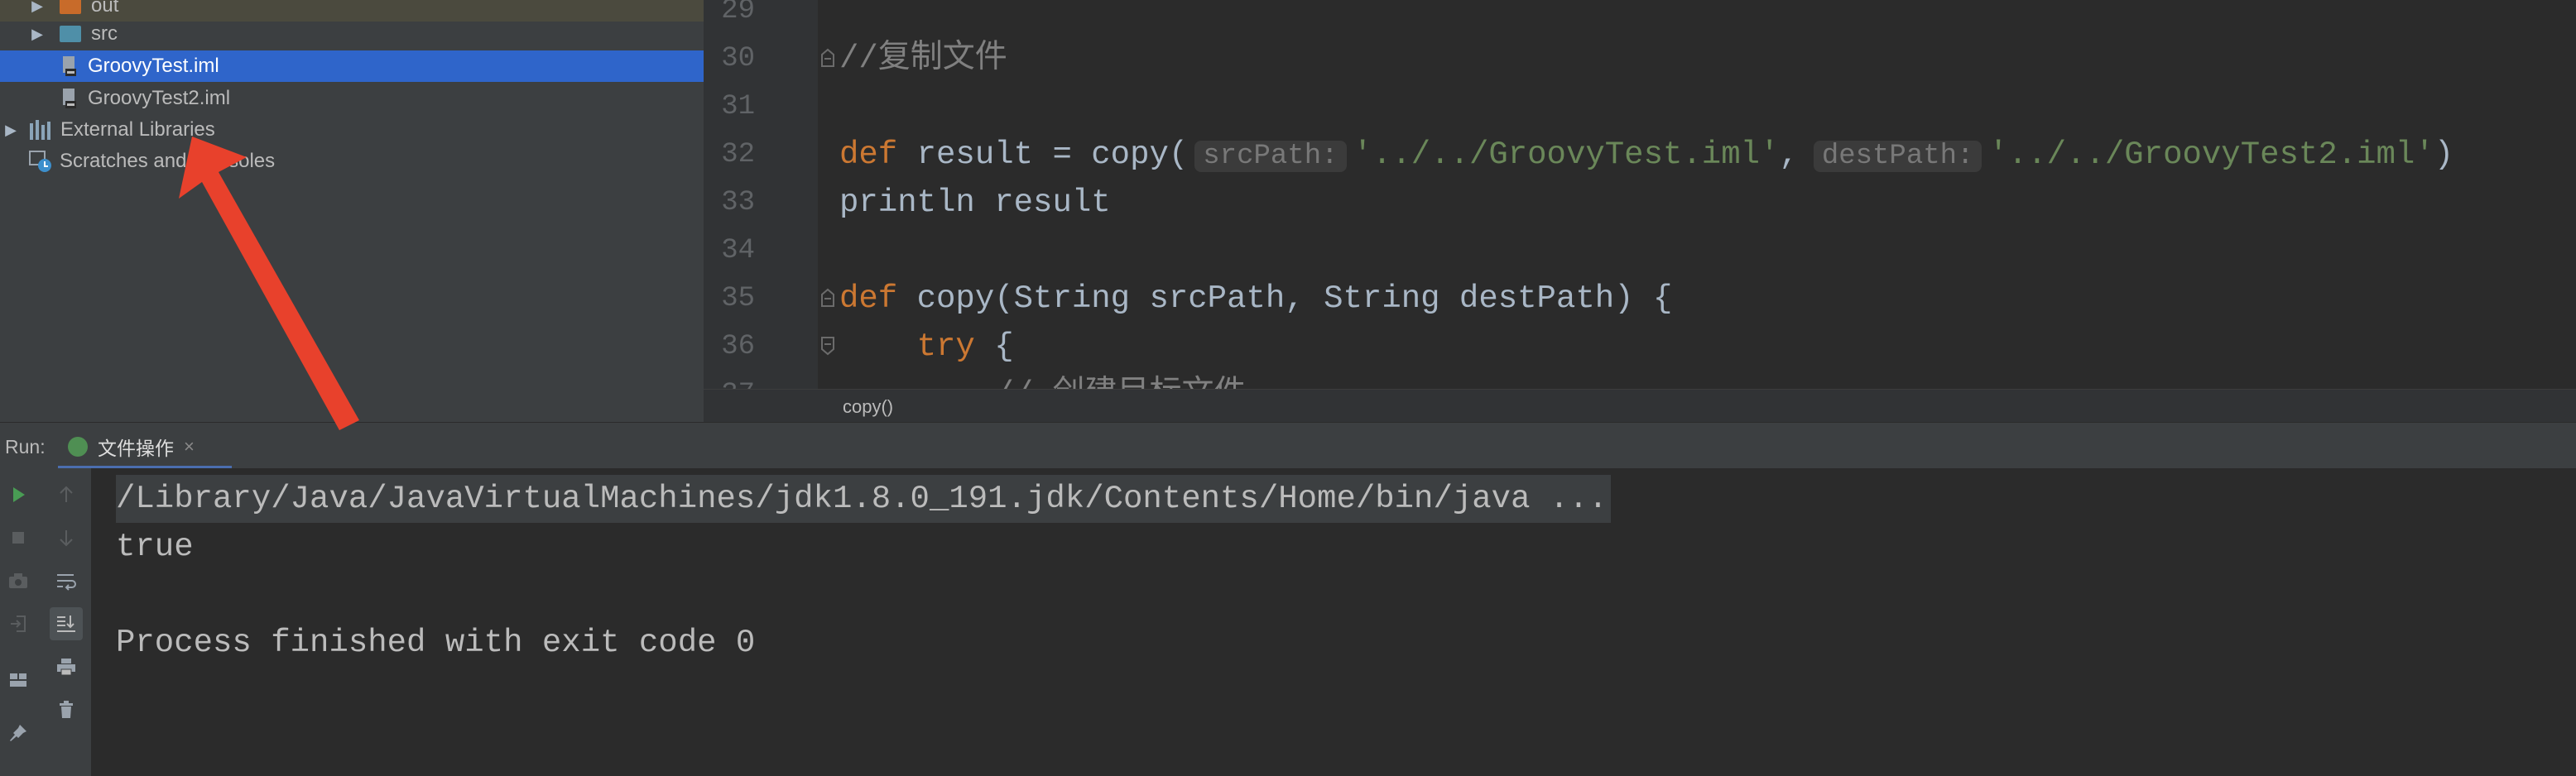  I want to click on source-folder-icon, so click(70, 34).